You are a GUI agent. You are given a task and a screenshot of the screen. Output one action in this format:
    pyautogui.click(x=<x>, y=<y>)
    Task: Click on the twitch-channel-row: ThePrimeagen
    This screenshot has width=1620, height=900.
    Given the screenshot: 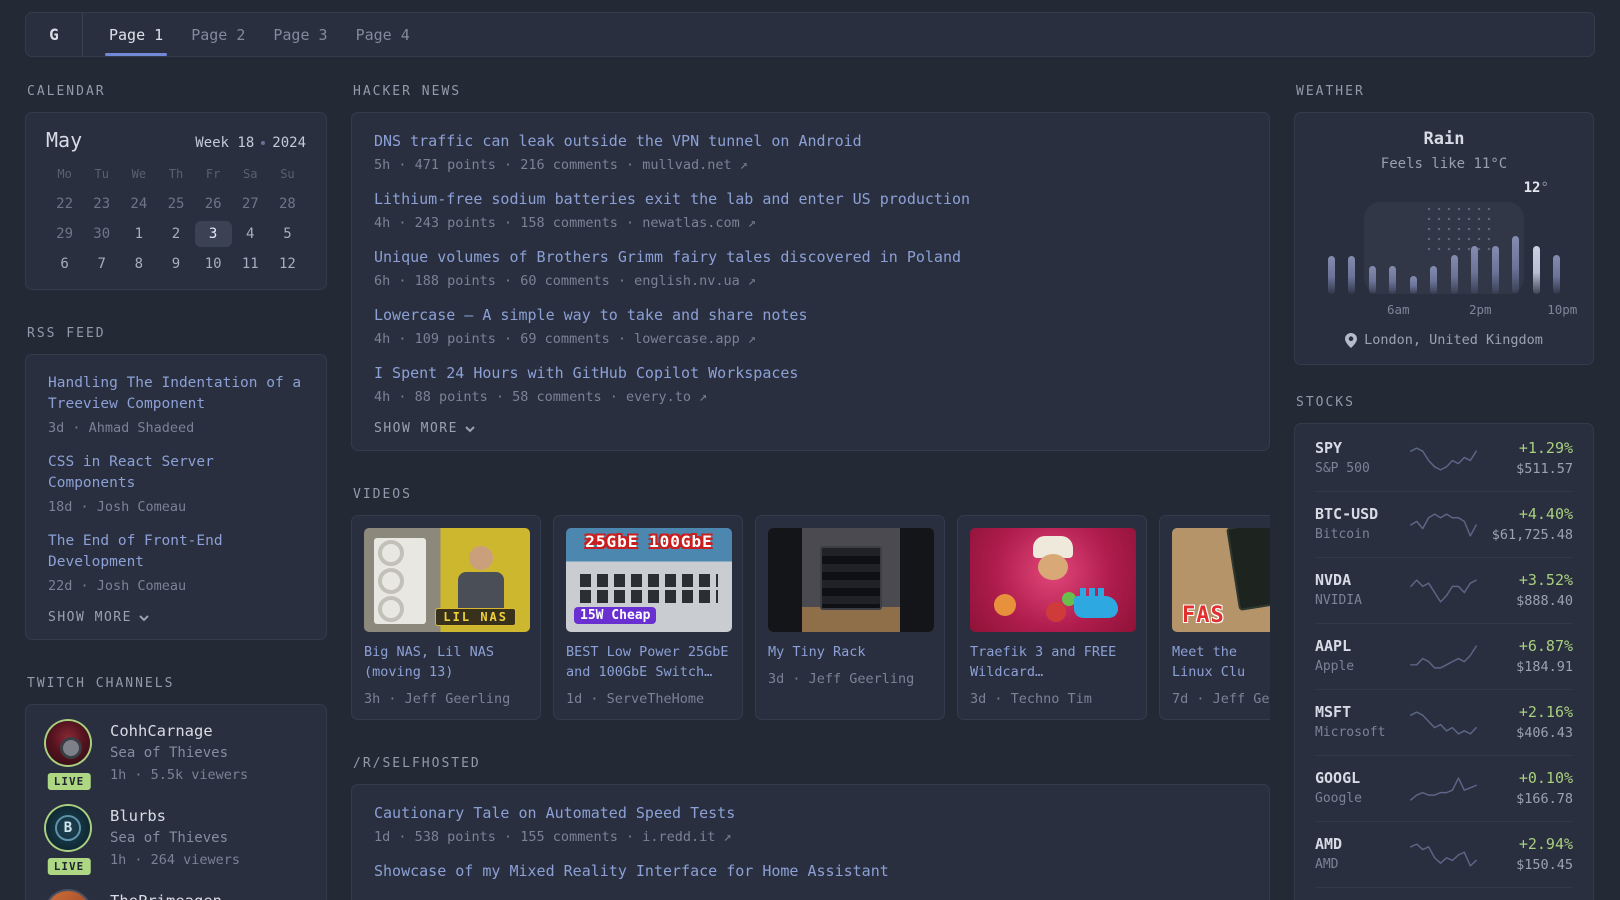 What is the action you would take?
    pyautogui.click(x=176, y=895)
    